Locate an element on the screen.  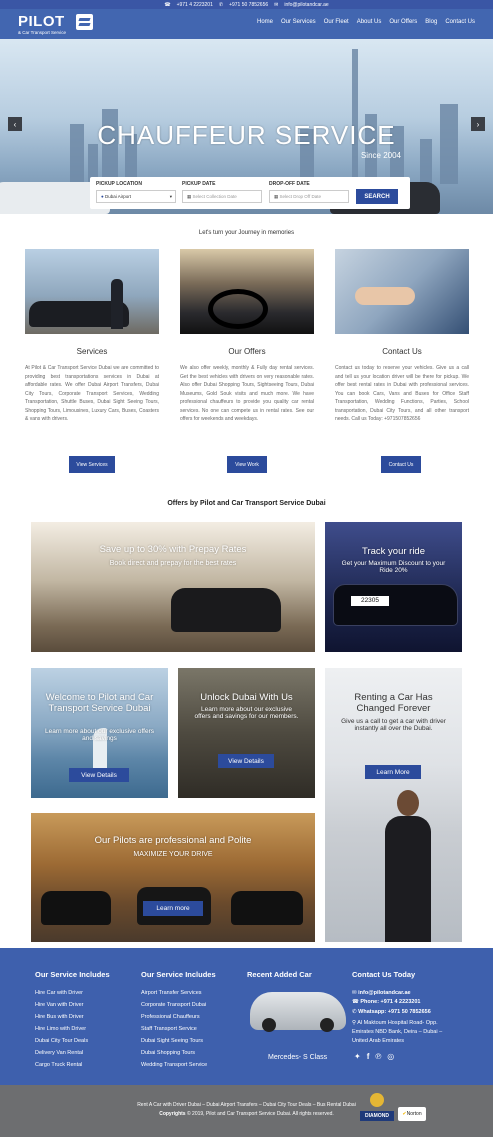
nav-our-fleet: Our Fleet is located at coordinates (336, 22).